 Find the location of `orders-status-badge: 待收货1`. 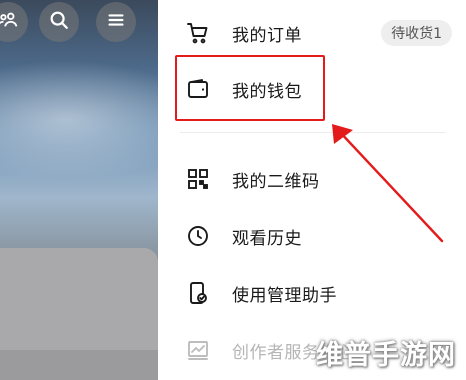

orders-status-badge: 待收货1 is located at coordinates (416, 33).